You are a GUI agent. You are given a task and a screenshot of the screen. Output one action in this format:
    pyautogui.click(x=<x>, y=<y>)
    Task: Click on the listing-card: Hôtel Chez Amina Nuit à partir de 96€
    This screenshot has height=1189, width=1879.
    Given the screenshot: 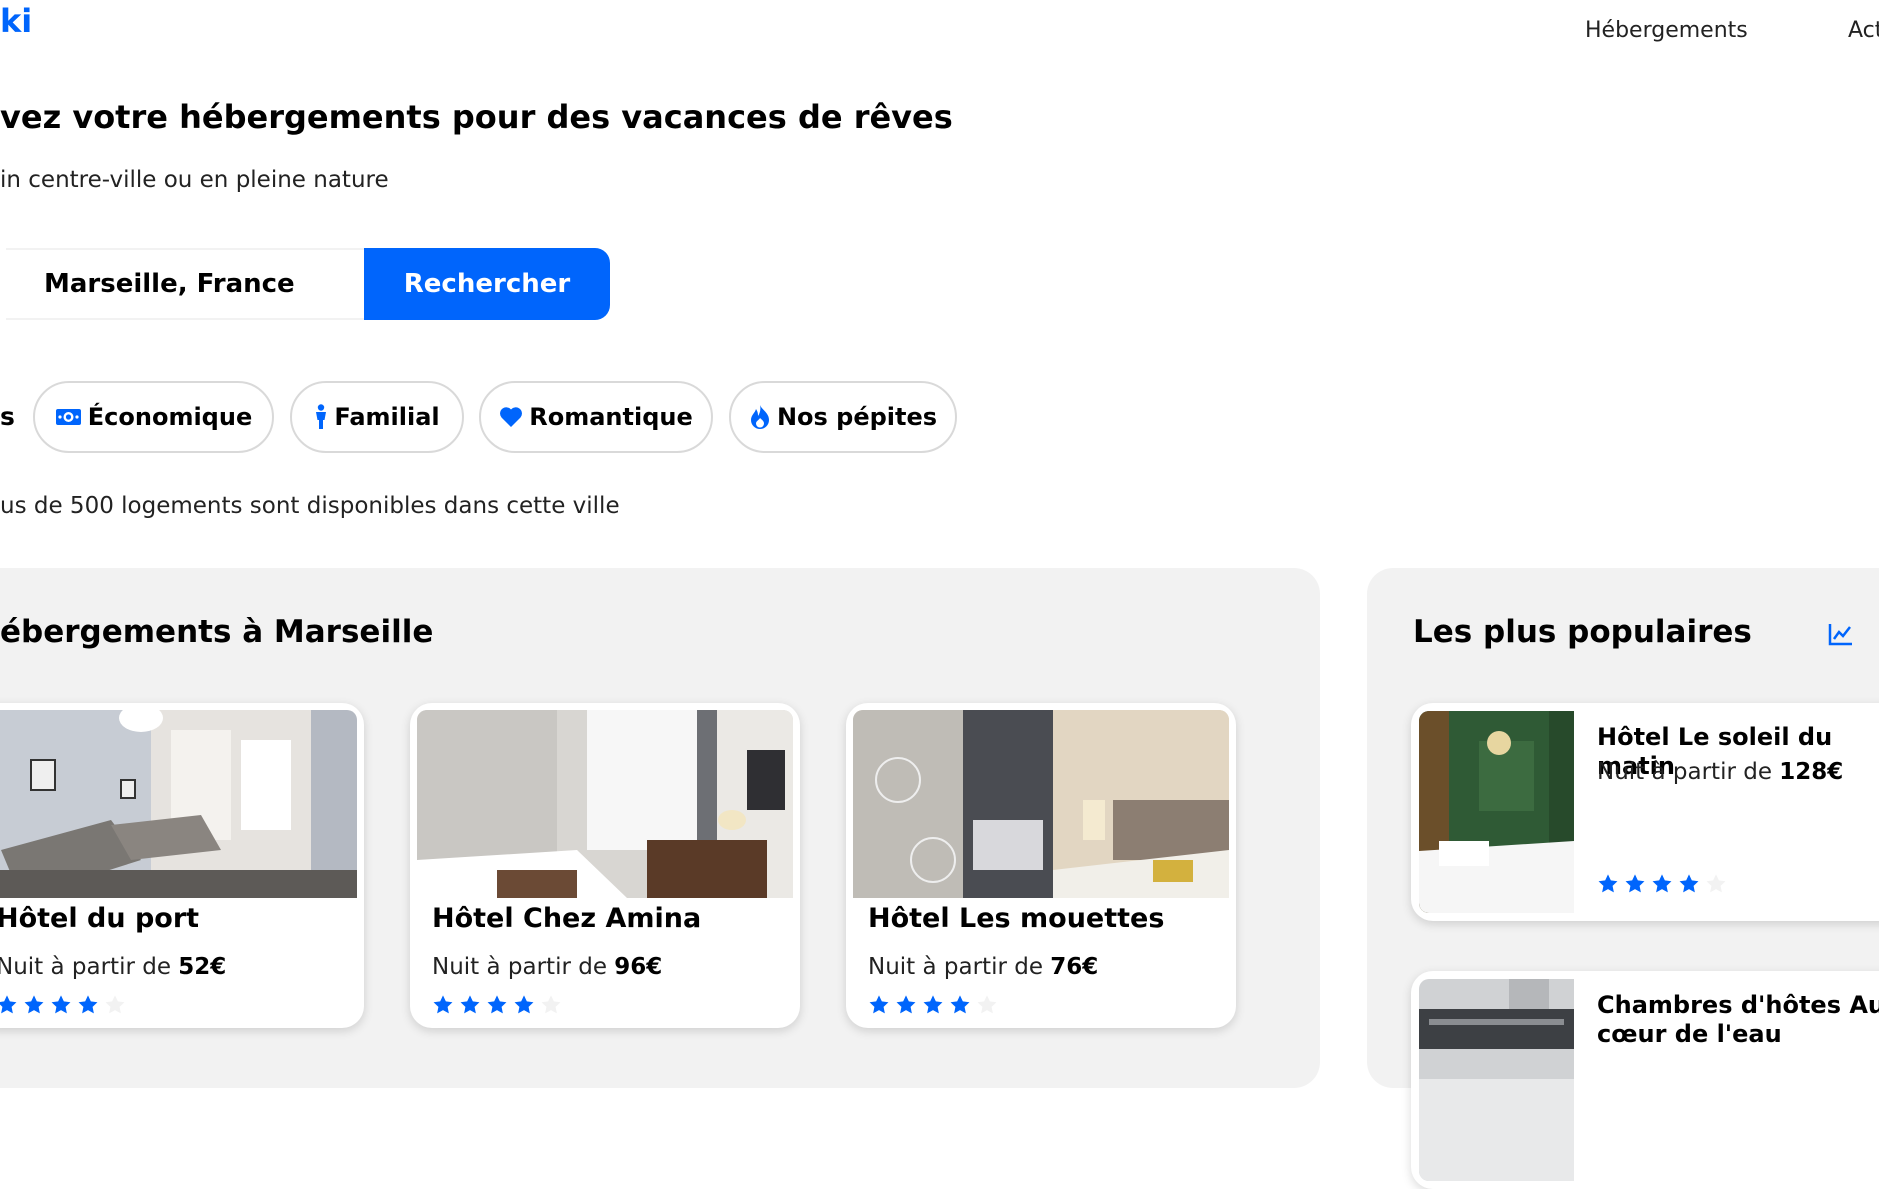 What is the action you would take?
    pyautogui.click(x=605, y=865)
    